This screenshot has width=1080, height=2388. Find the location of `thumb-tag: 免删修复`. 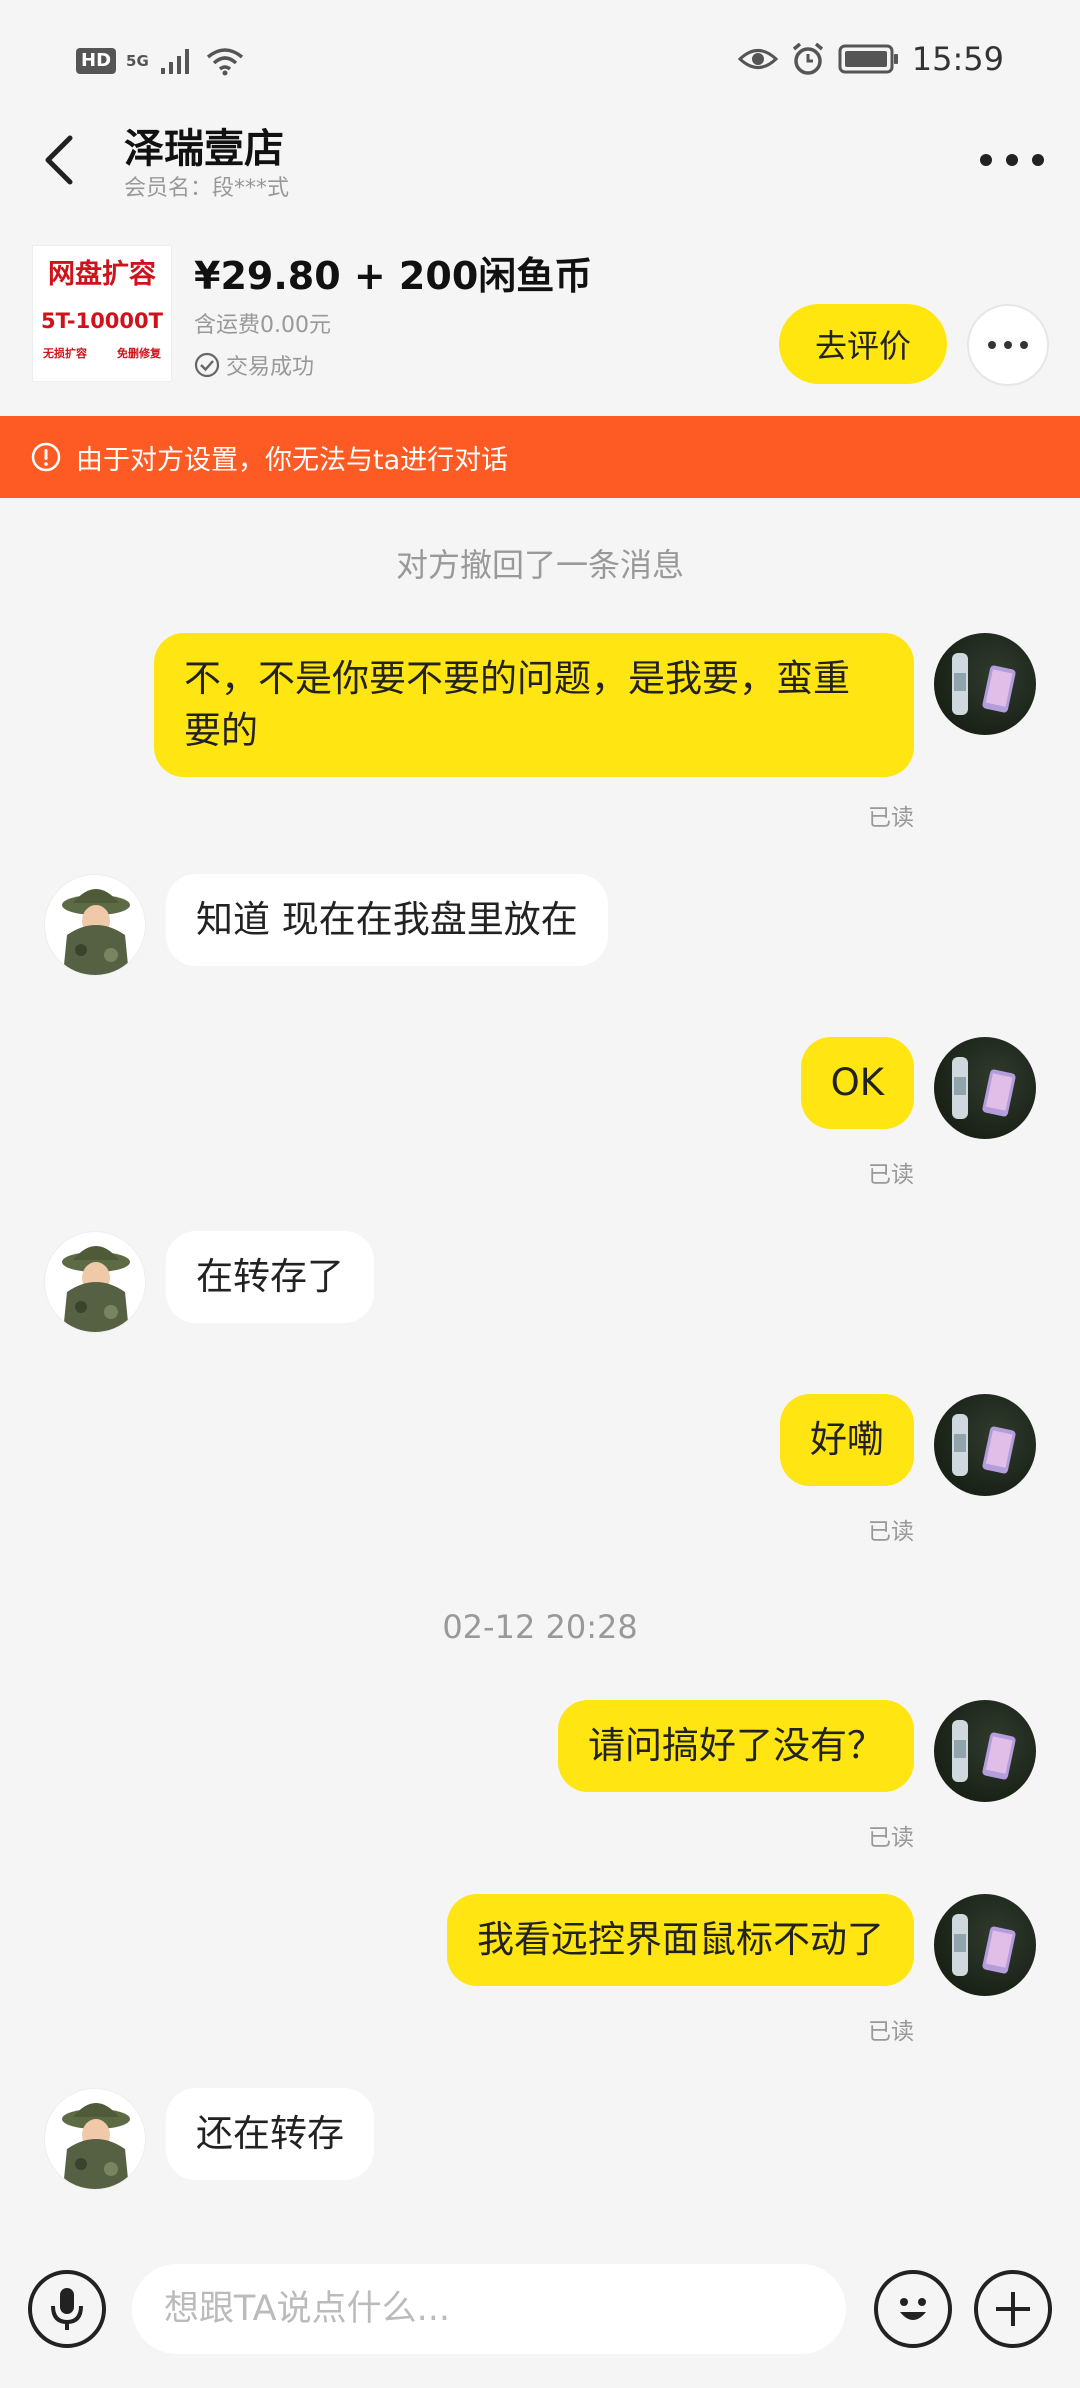

thumb-tag: 免删修复 is located at coordinates (139, 353).